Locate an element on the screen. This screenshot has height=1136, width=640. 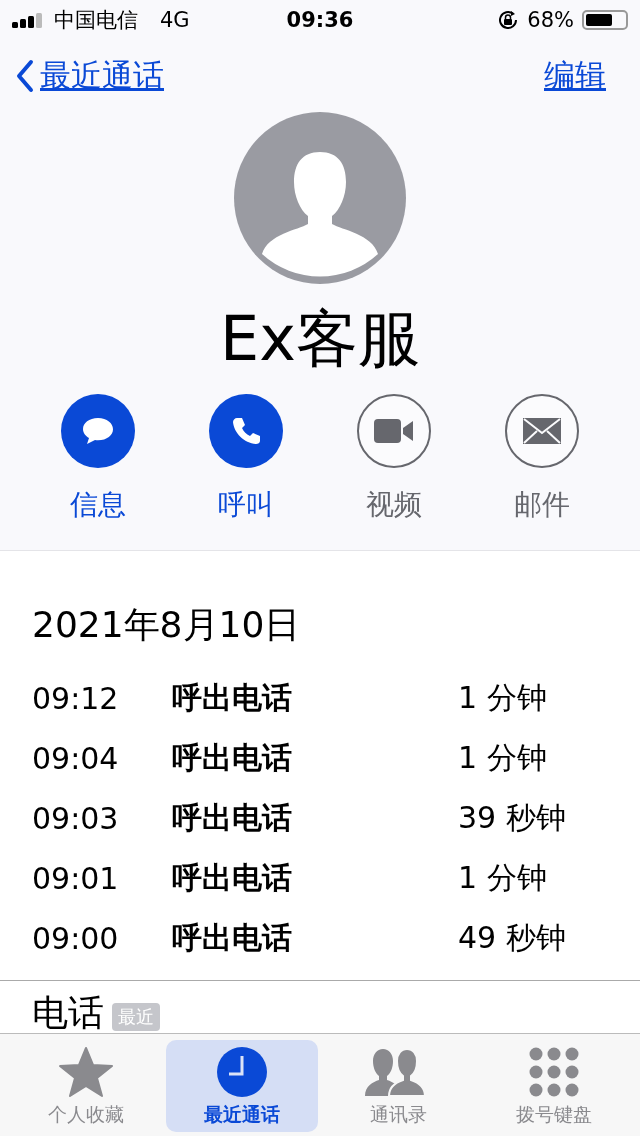
avatar-icon is located at coordinates (320, 198).